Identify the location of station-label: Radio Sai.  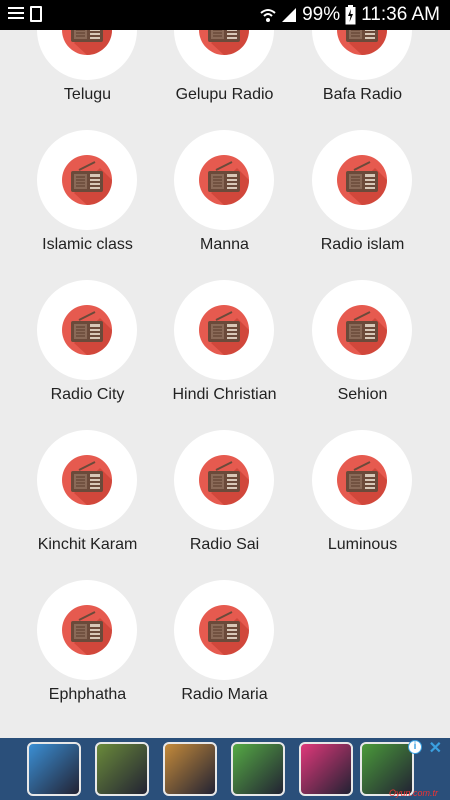
(224, 544).